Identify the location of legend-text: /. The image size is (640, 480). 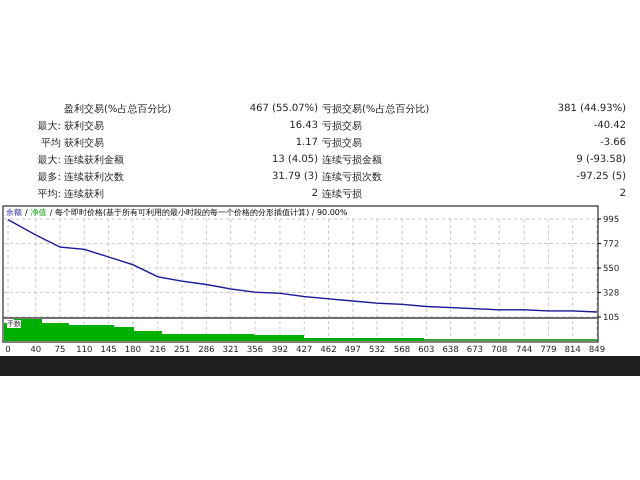
(26, 213).